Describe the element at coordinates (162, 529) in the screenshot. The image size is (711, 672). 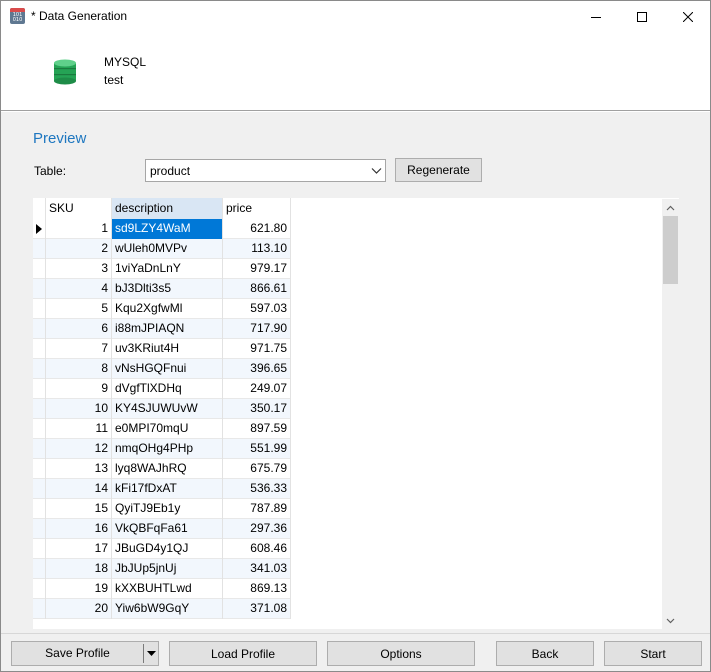
I see `table-row: 16 VkQBFqFa61 297.36` at that location.